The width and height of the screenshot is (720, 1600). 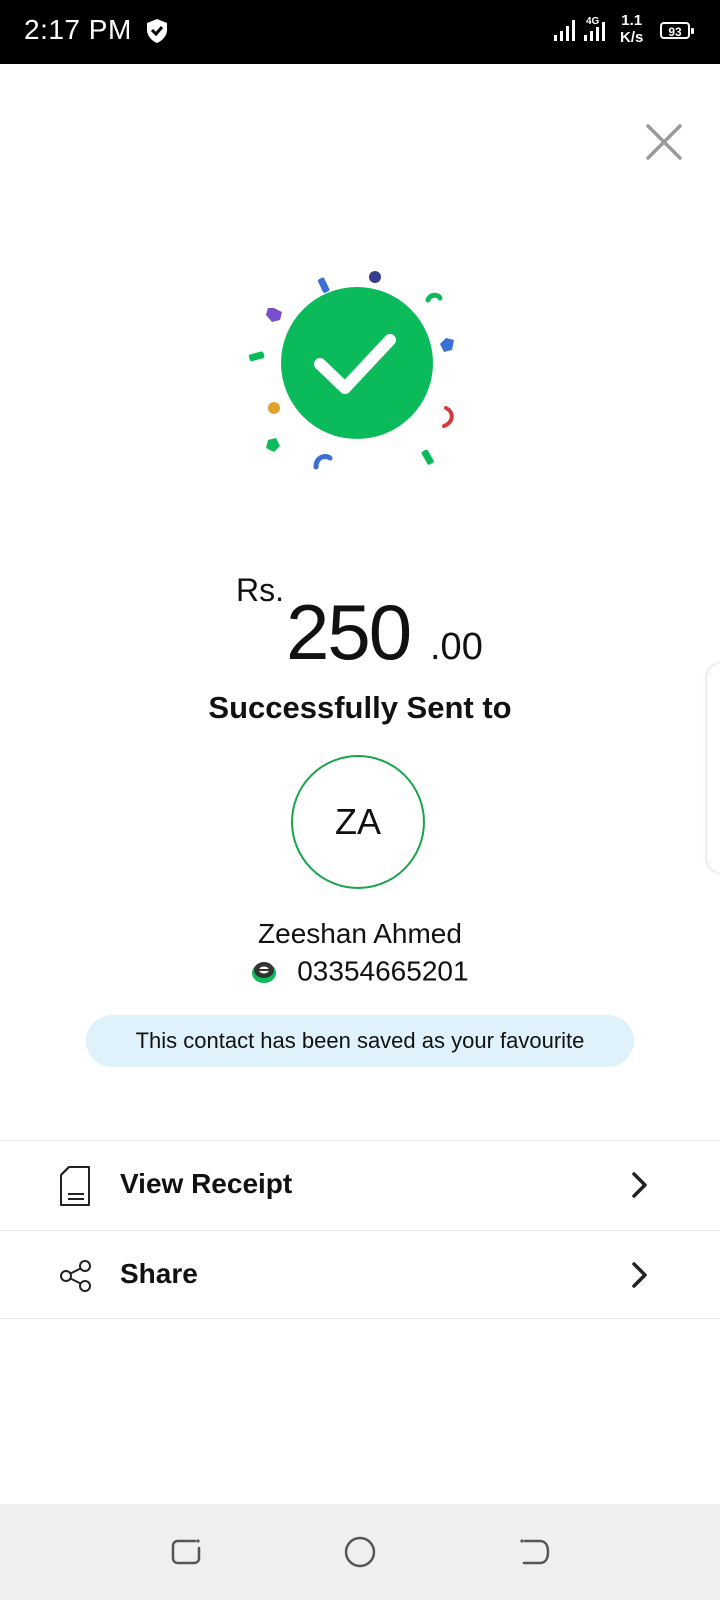 I want to click on receipt-icon, so click(x=75, y=1186).